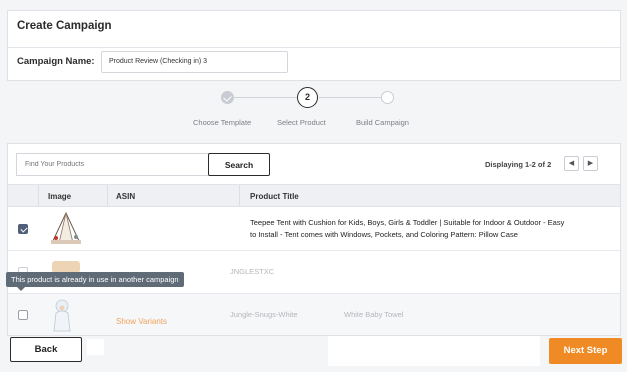 This screenshot has height=372, width=627. Describe the element at coordinates (590, 163) in the screenshot. I see `chevron-right-icon: ▶` at that location.